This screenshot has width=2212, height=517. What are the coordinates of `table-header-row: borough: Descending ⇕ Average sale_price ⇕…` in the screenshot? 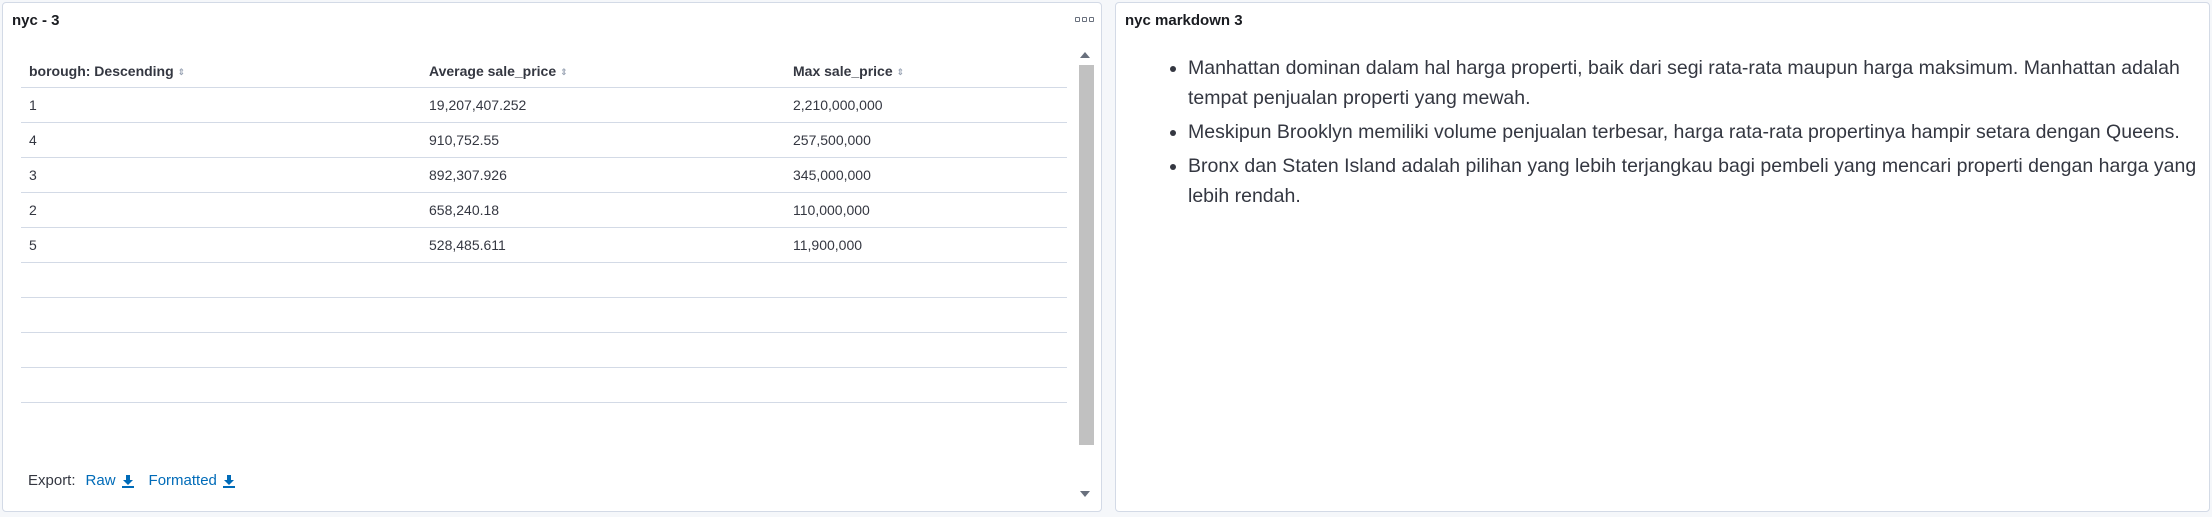 It's located at (544, 71).